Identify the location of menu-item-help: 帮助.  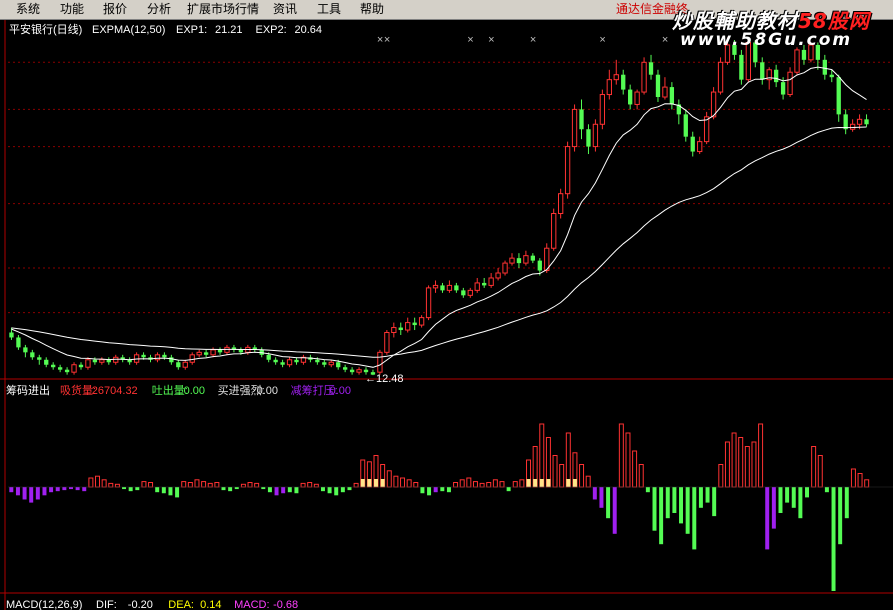
(372, 9).